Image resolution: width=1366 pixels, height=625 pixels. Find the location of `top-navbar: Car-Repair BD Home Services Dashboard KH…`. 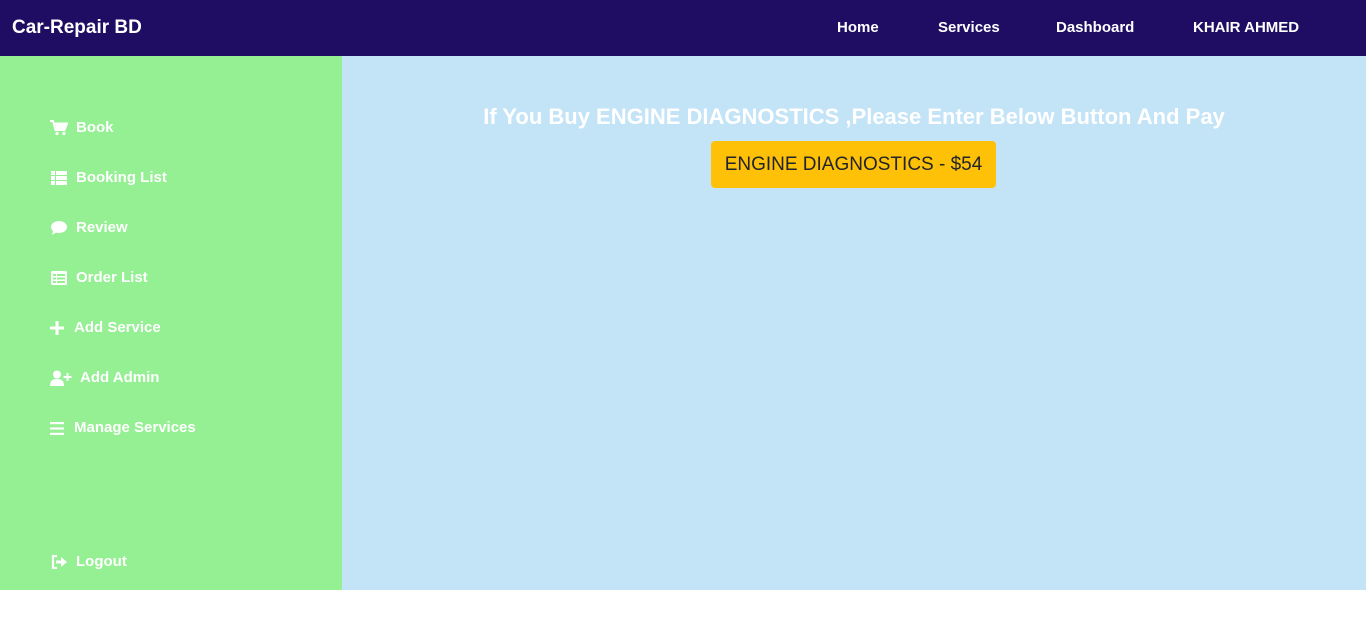

top-navbar: Car-Repair BD Home Services Dashboard KH… is located at coordinates (683, 28).